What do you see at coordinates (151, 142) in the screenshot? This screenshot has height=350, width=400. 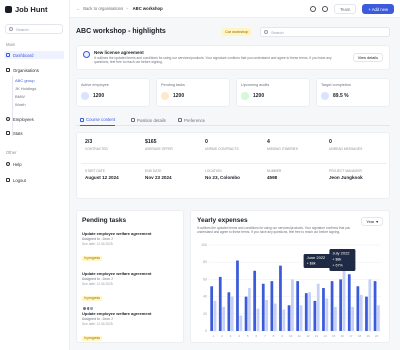 I see `detail-value: $165` at bounding box center [151, 142].